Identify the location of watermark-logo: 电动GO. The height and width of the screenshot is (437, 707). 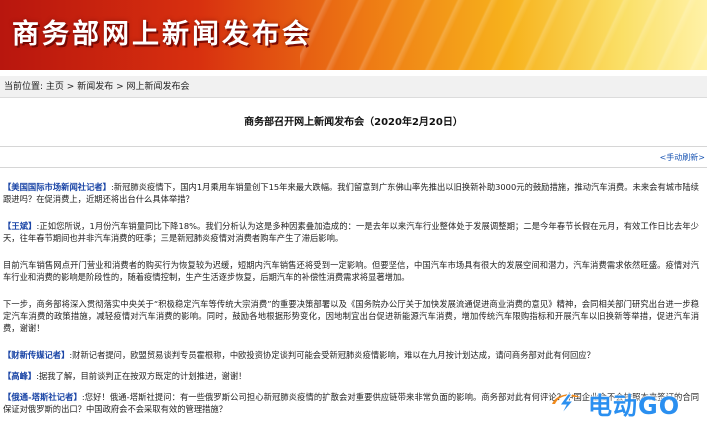
(626, 403).